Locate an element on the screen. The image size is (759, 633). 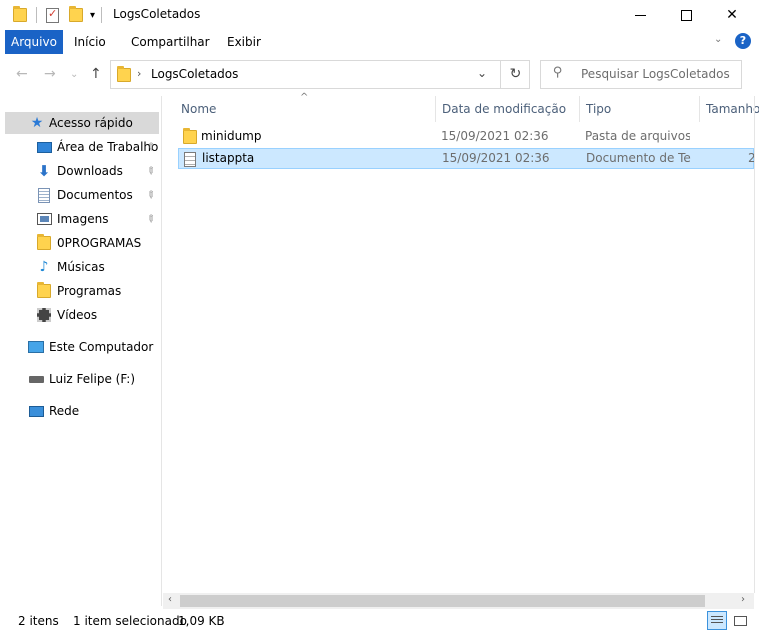
sidebar-item-label: Imagens is located at coordinates (83, 219).